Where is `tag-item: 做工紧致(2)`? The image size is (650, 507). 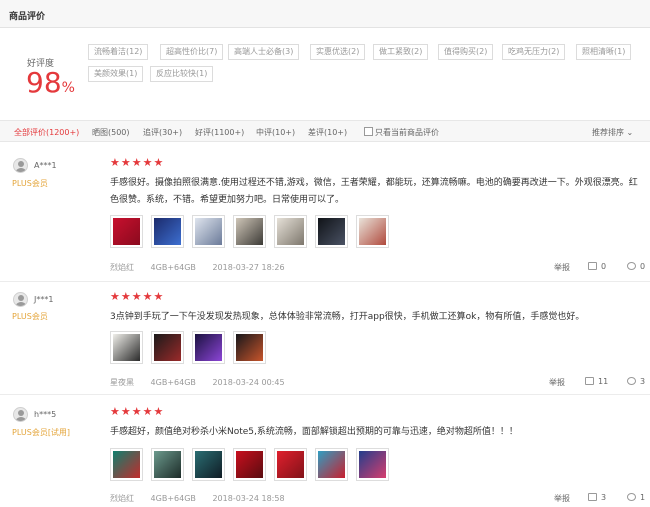
tag-item: 做工紧致(2) is located at coordinates (401, 52).